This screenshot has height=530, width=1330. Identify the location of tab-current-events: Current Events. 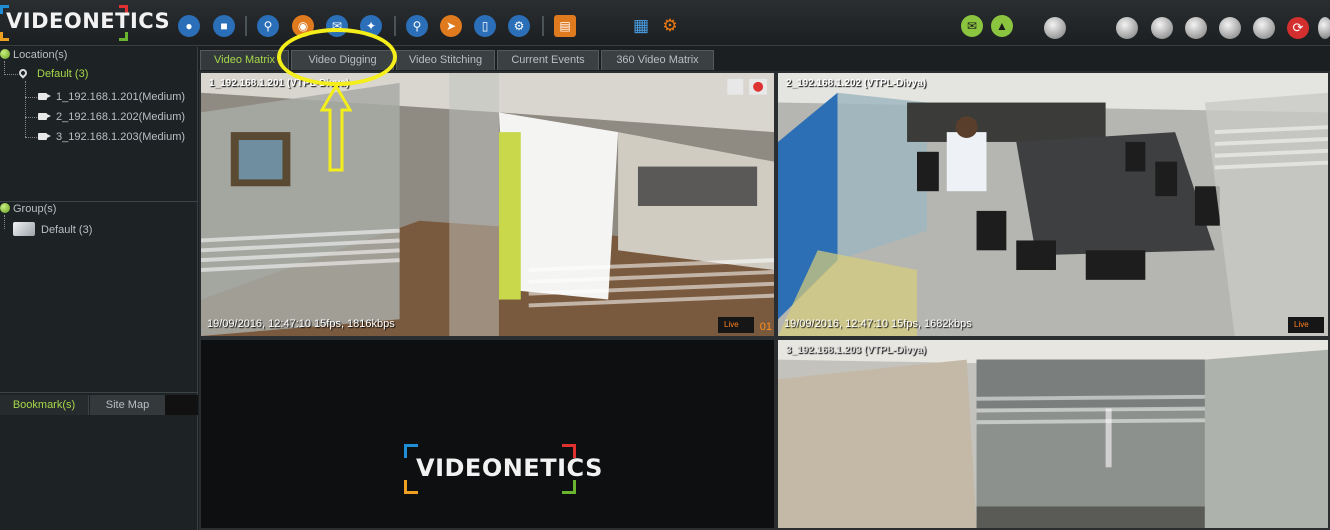
(548, 60).